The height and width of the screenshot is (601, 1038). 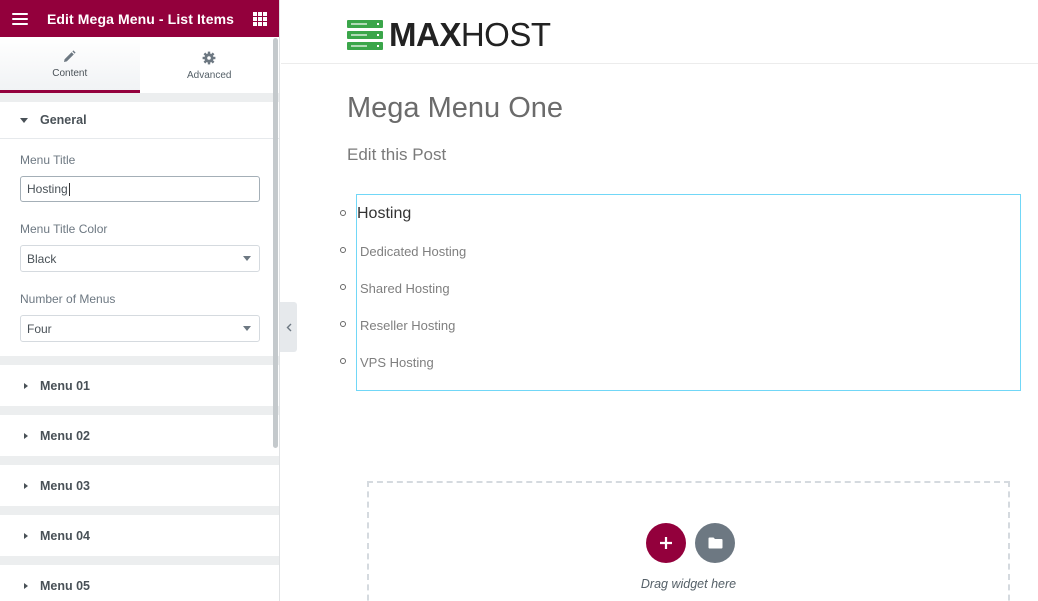 I want to click on caret-down-icon, so click(x=24, y=120).